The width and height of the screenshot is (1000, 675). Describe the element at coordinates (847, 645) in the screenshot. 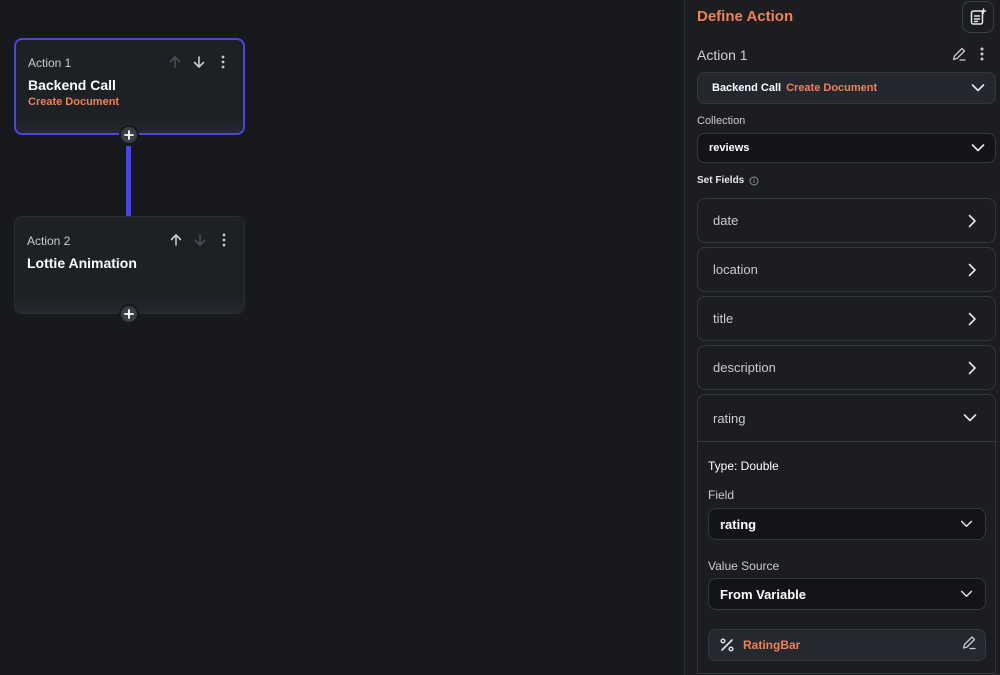

I see `variable-row: RatingBar` at that location.